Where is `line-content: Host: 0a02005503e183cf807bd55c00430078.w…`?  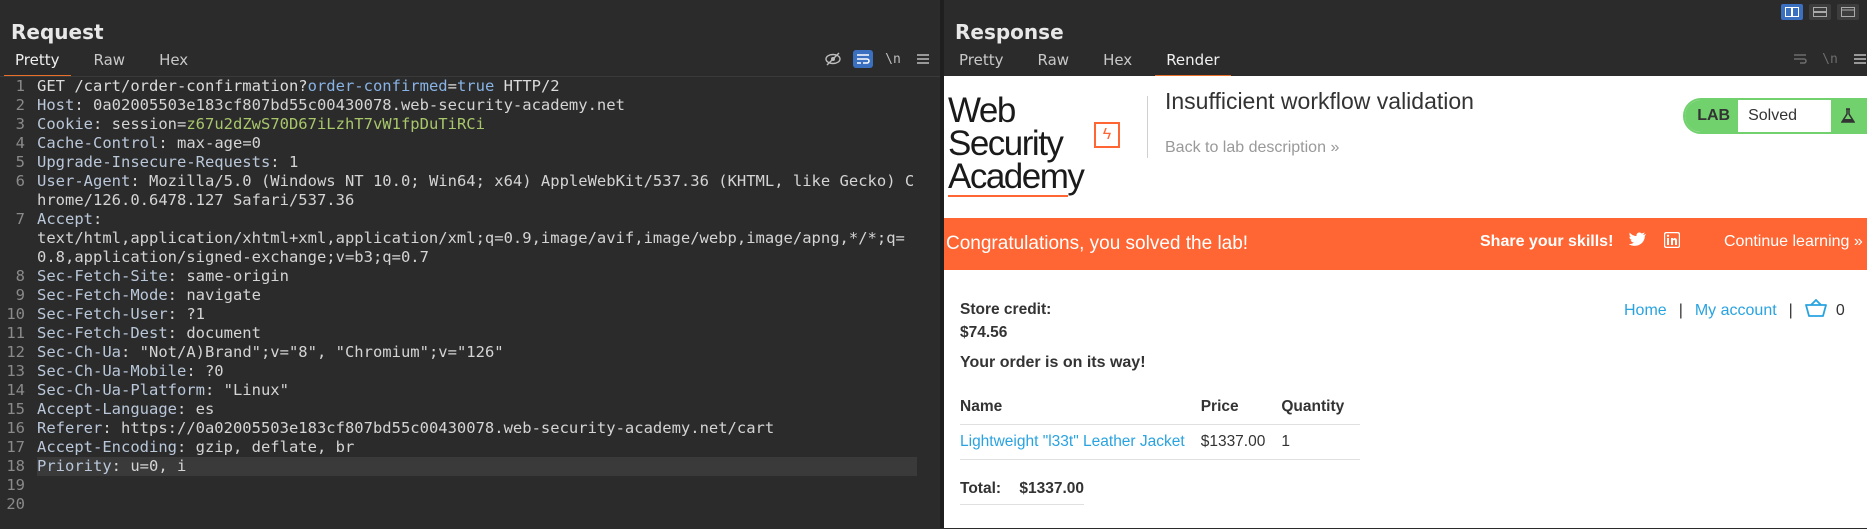 line-content: Host: 0a02005503e183cf807bd55c00430078.w… is located at coordinates (477, 105).